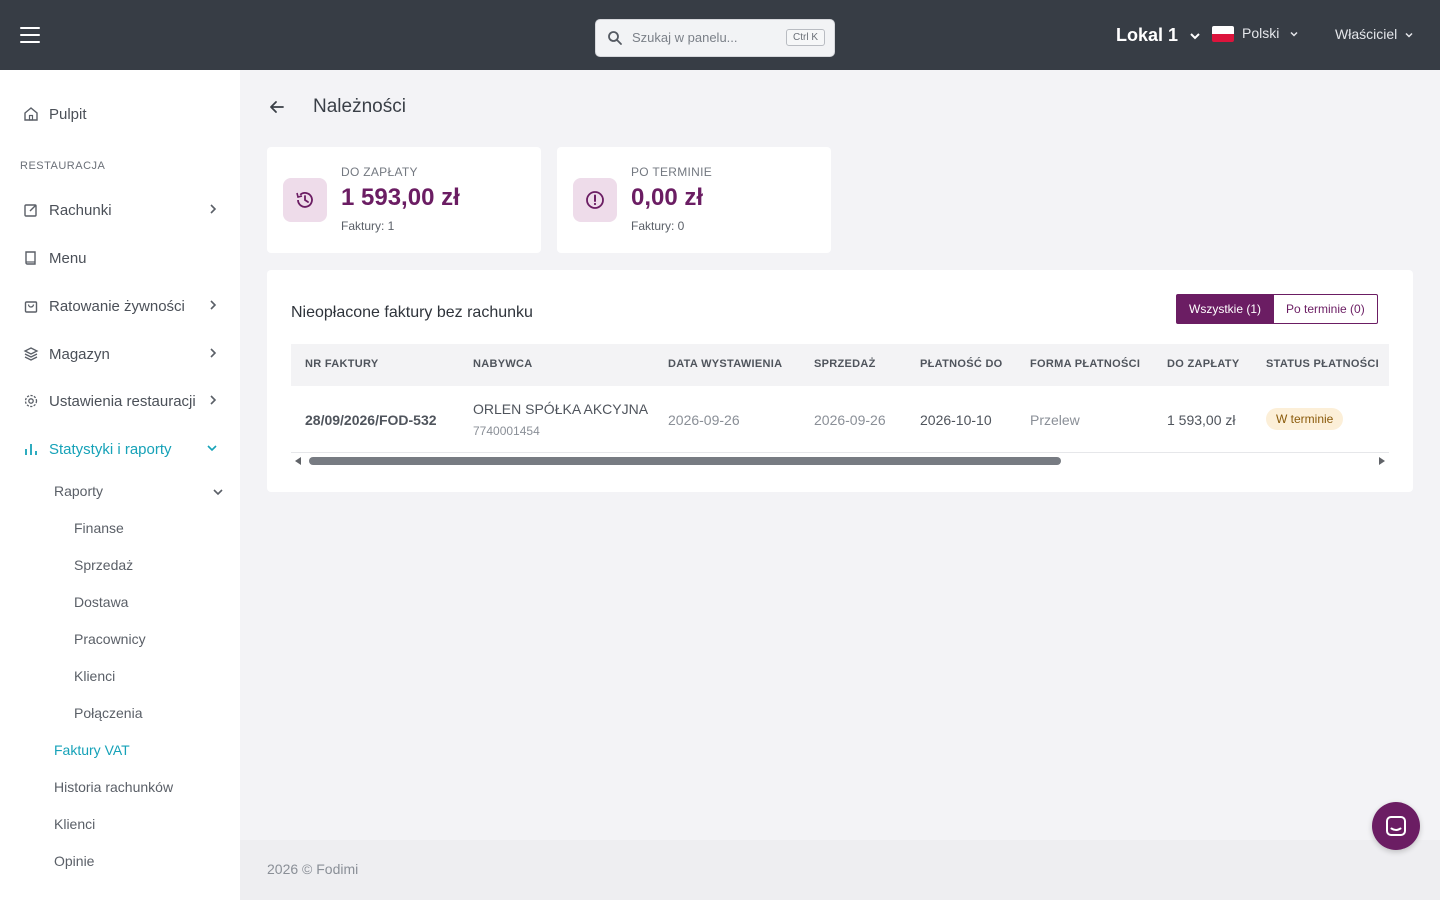  Describe the element at coordinates (379, 172) in the screenshot. I see `stat-label: DO ZAPŁATY` at that location.